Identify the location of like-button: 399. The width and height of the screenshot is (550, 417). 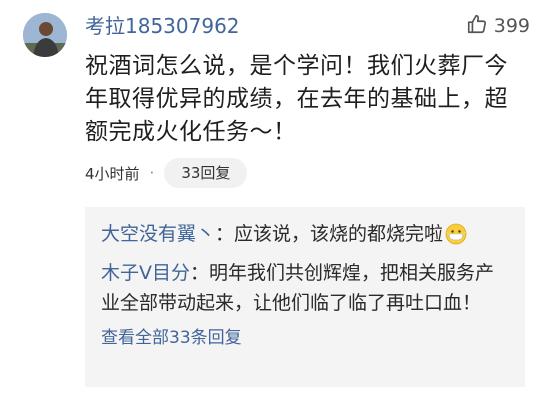
(498, 26).